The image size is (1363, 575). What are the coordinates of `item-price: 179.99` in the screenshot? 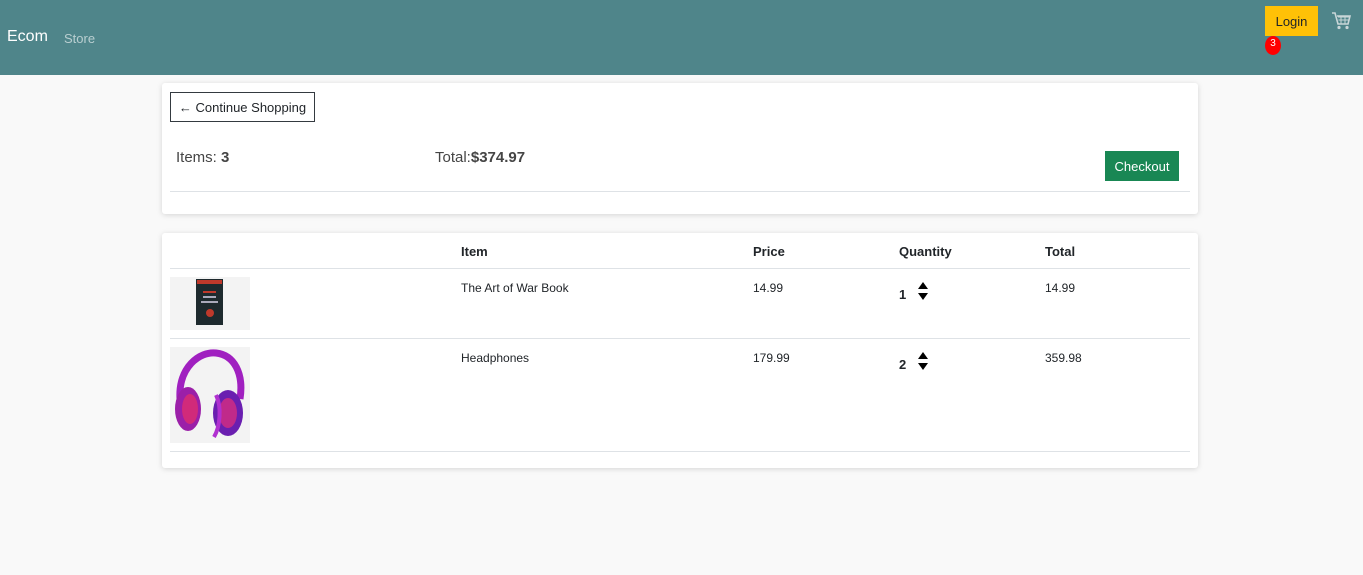 It's located at (771, 358).